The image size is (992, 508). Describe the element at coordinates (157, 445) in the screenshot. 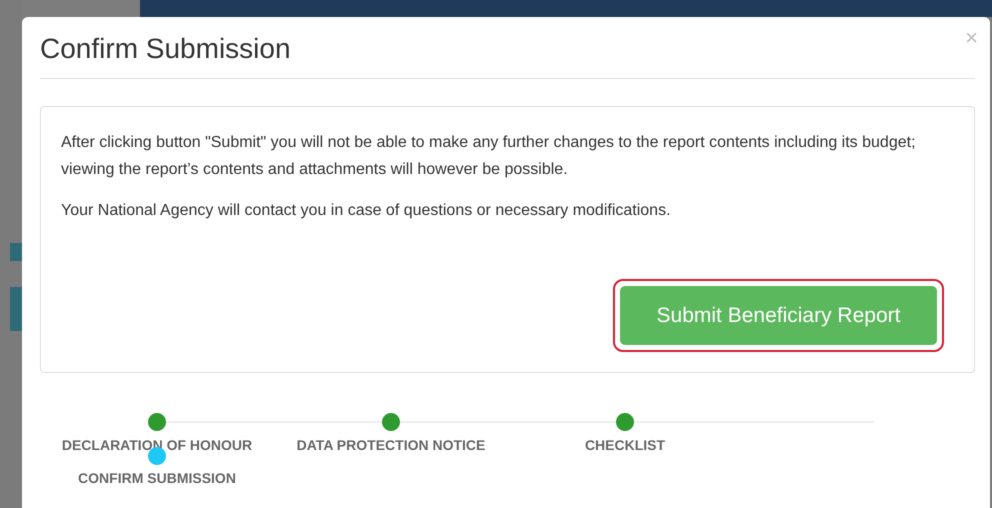

I see `step-label: DECLARATION OF HONOUR` at that location.